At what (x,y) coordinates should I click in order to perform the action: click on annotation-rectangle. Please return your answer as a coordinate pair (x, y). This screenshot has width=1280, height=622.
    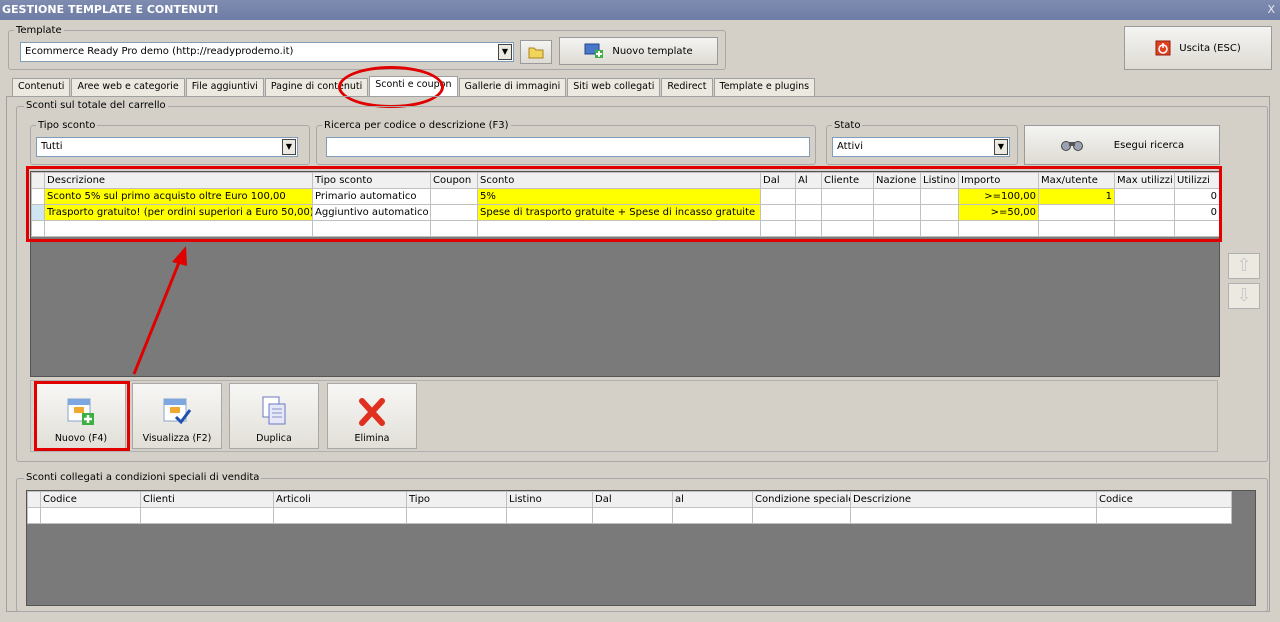
    Looking at the image, I should click on (624, 204).